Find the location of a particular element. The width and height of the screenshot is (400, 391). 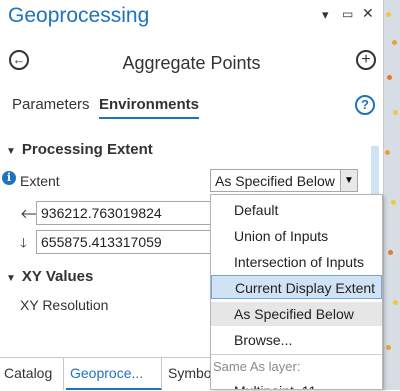

plus-icon: + is located at coordinates (366, 60).